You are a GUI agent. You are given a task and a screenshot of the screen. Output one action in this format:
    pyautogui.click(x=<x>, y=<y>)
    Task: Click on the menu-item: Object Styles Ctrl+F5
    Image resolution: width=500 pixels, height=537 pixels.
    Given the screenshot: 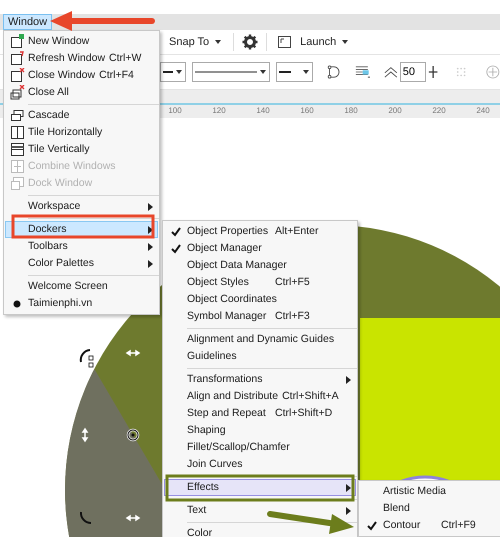 What is the action you would take?
    pyautogui.click(x=260, y=282)
    